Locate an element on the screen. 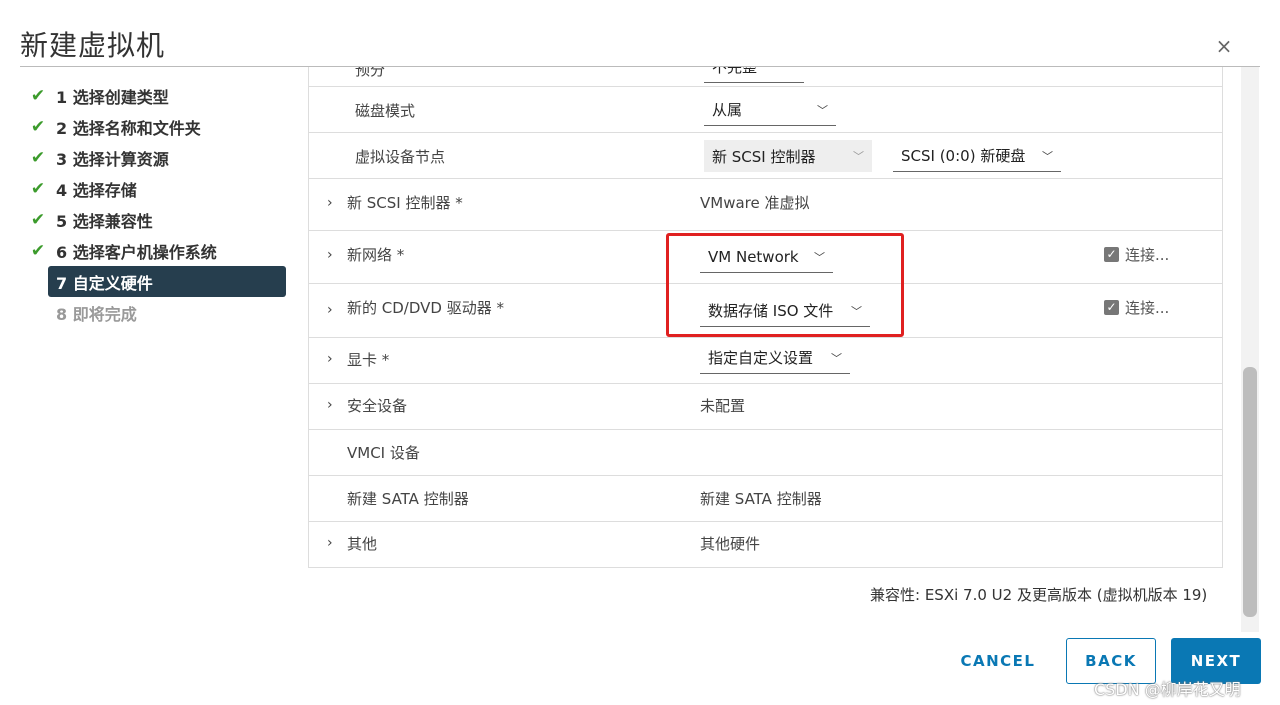 The width and height of the screenshot is (1280, 705). table-row-security: › 安全设备 未配置 is located at coordinates (765, 407).